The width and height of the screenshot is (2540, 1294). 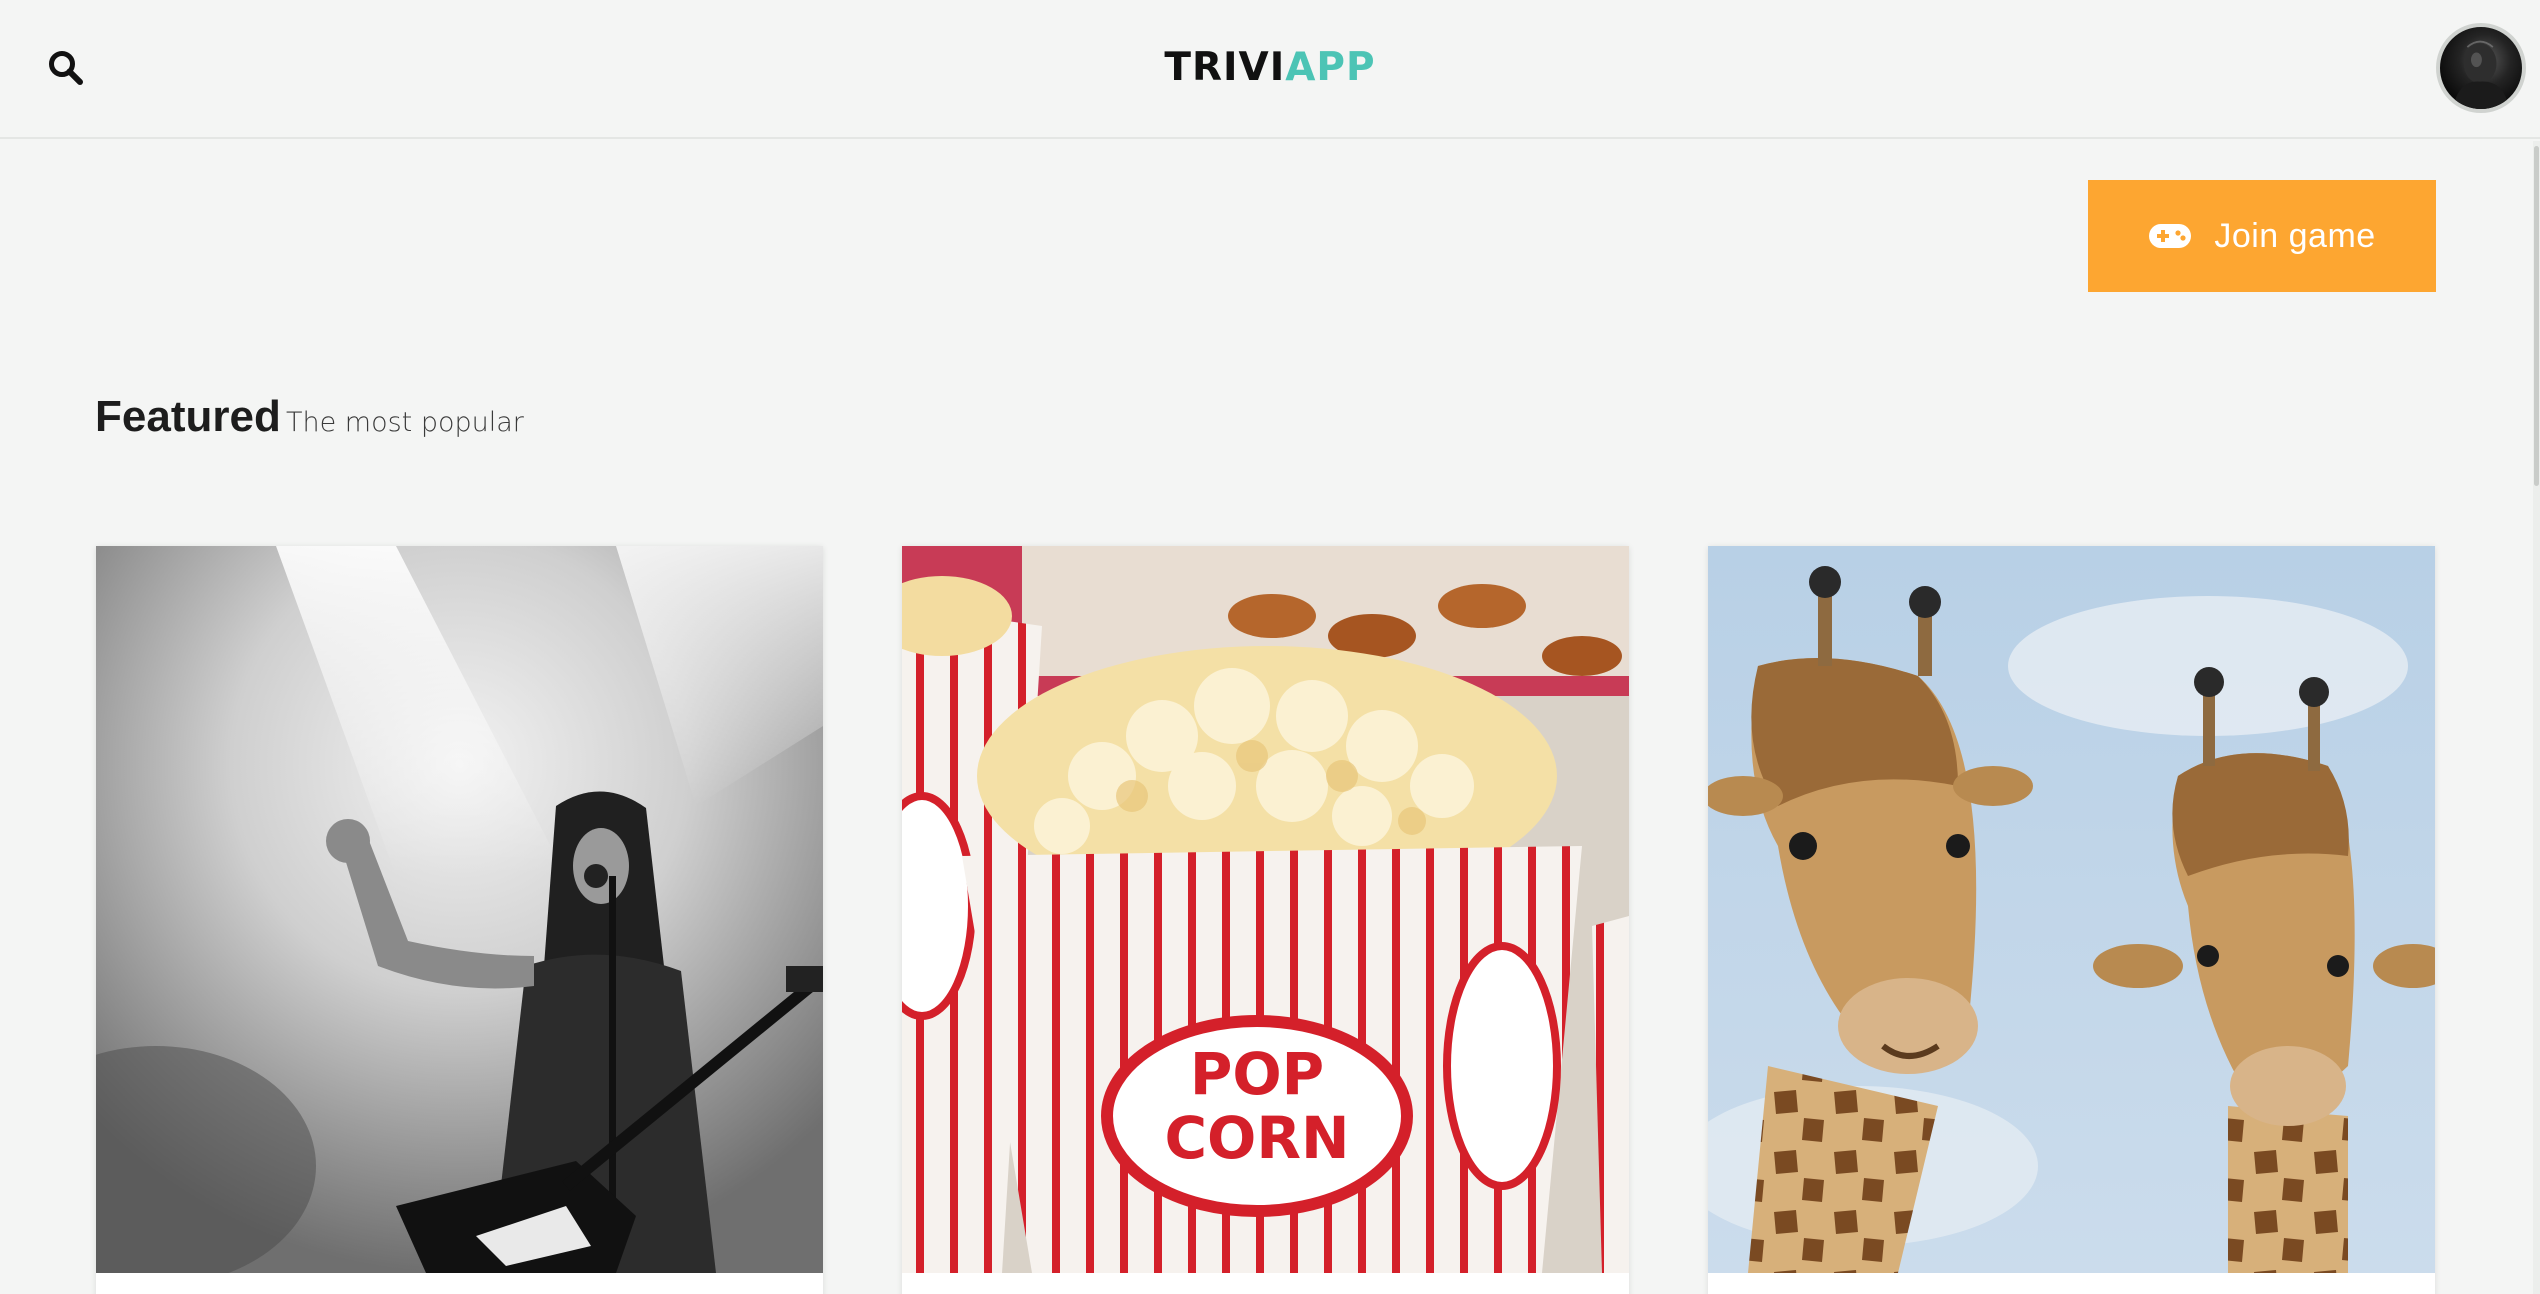 I want to click on join-game-button: Join game, so click(x=2262, y=236).